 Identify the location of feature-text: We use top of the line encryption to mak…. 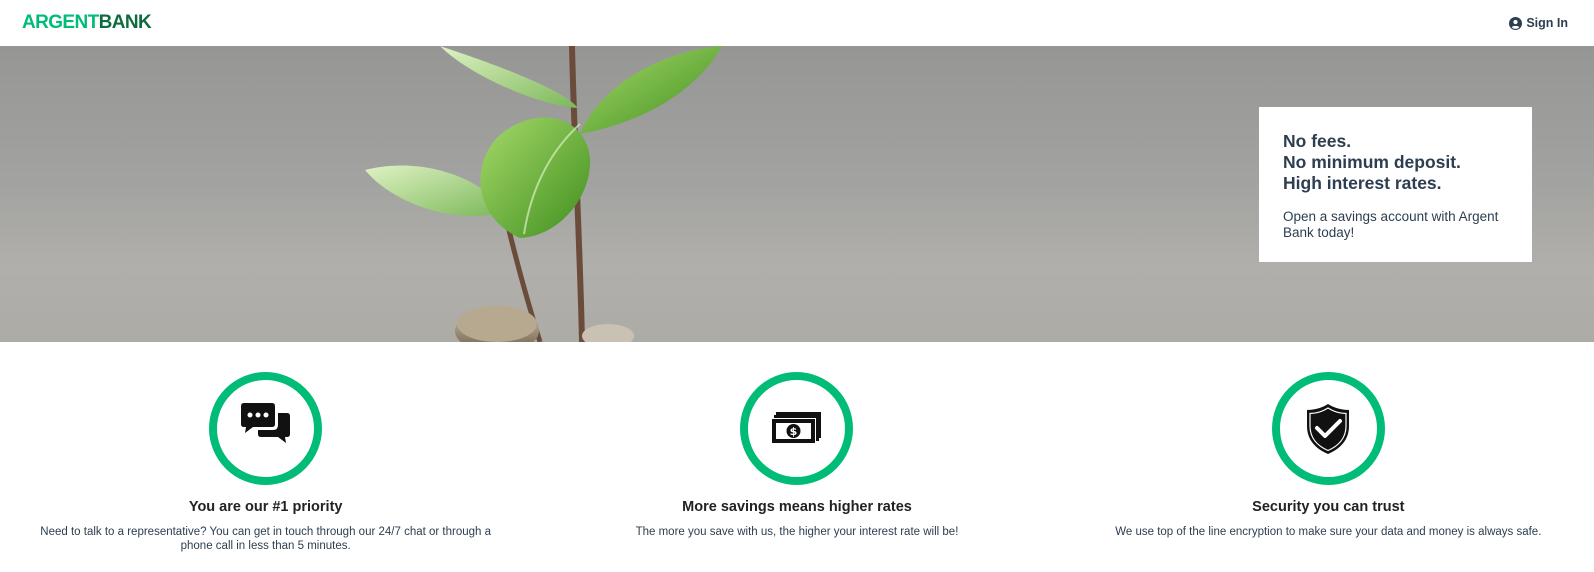
(1328, 532).